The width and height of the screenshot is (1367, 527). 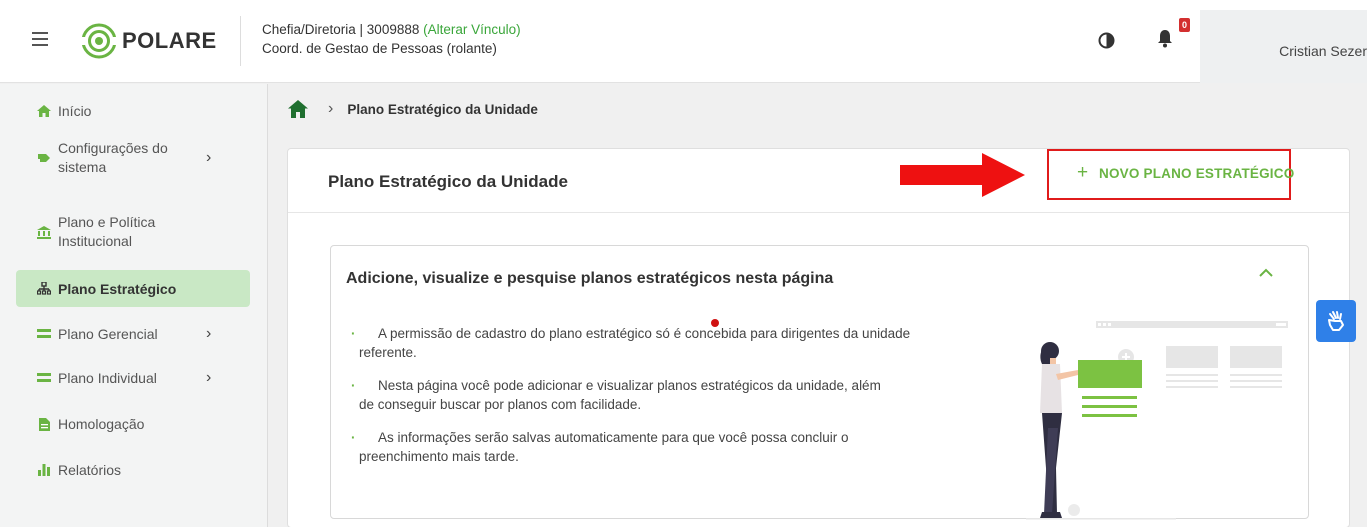 What do you see at coordinates (1165, 38) in the screenshot?
I see `bell-icon` at bounding box center [1165, 38].